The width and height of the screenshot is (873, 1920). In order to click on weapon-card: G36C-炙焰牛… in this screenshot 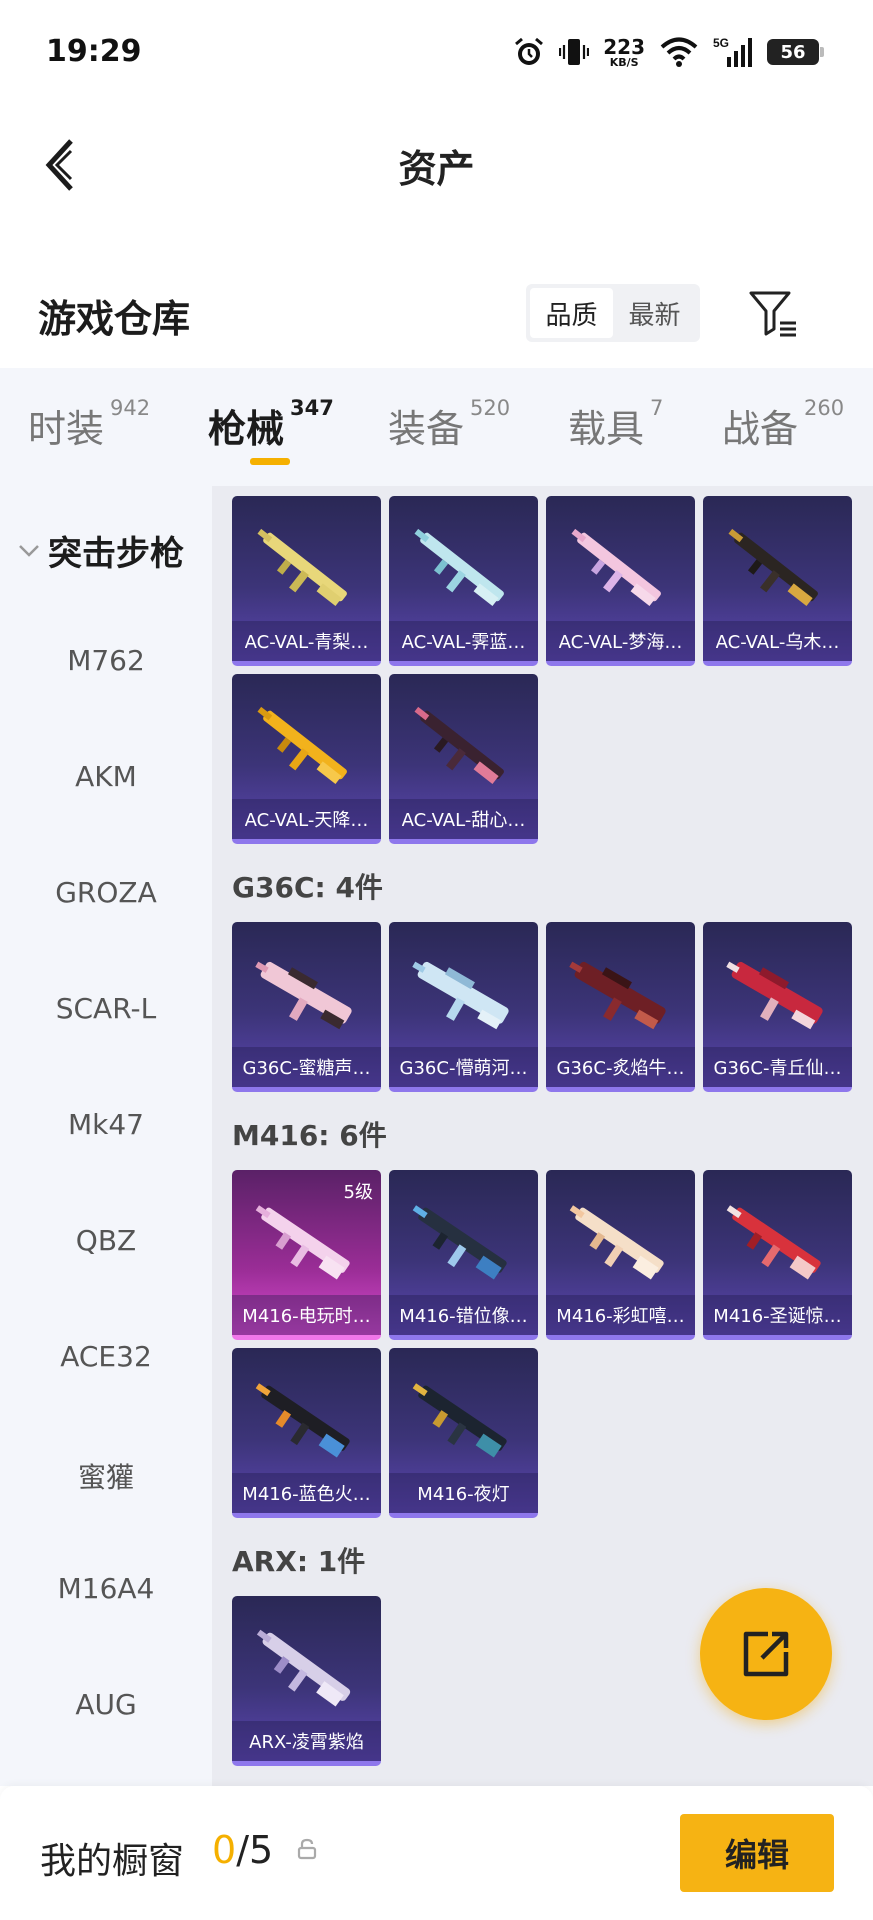, I will do `click(620, 1007)`.